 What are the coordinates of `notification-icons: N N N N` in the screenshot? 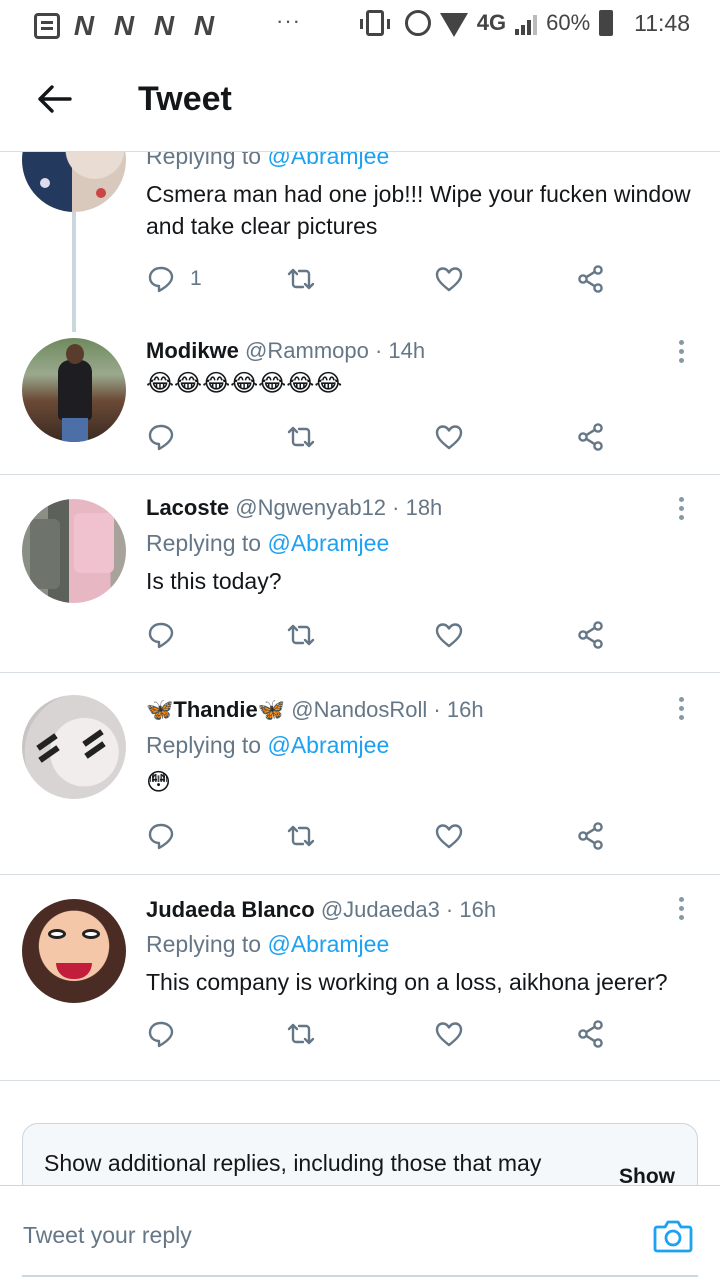 It's located at (127, 26).